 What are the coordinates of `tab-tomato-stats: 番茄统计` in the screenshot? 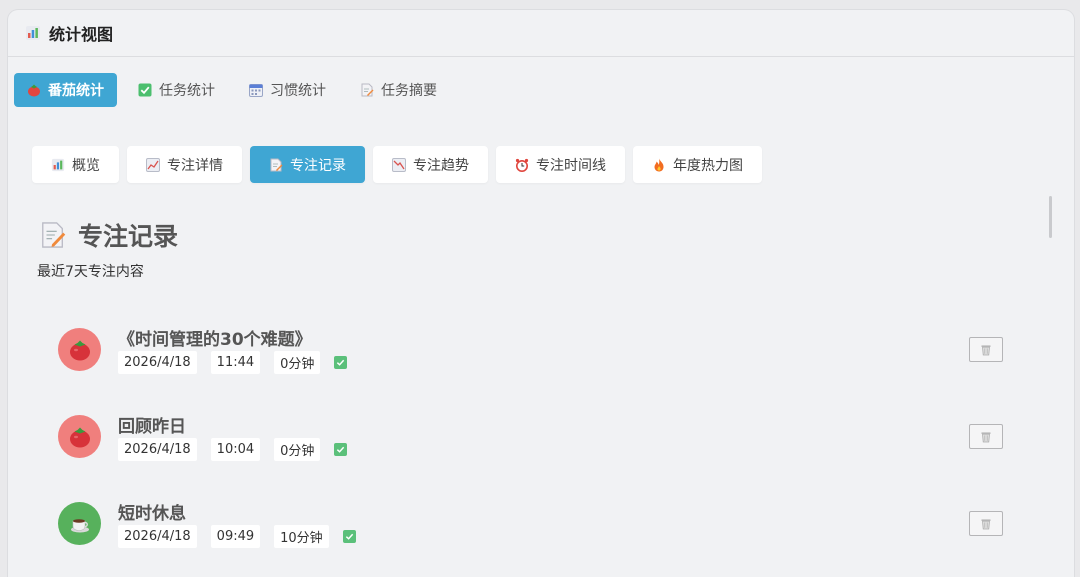 It's located at (65, 90).